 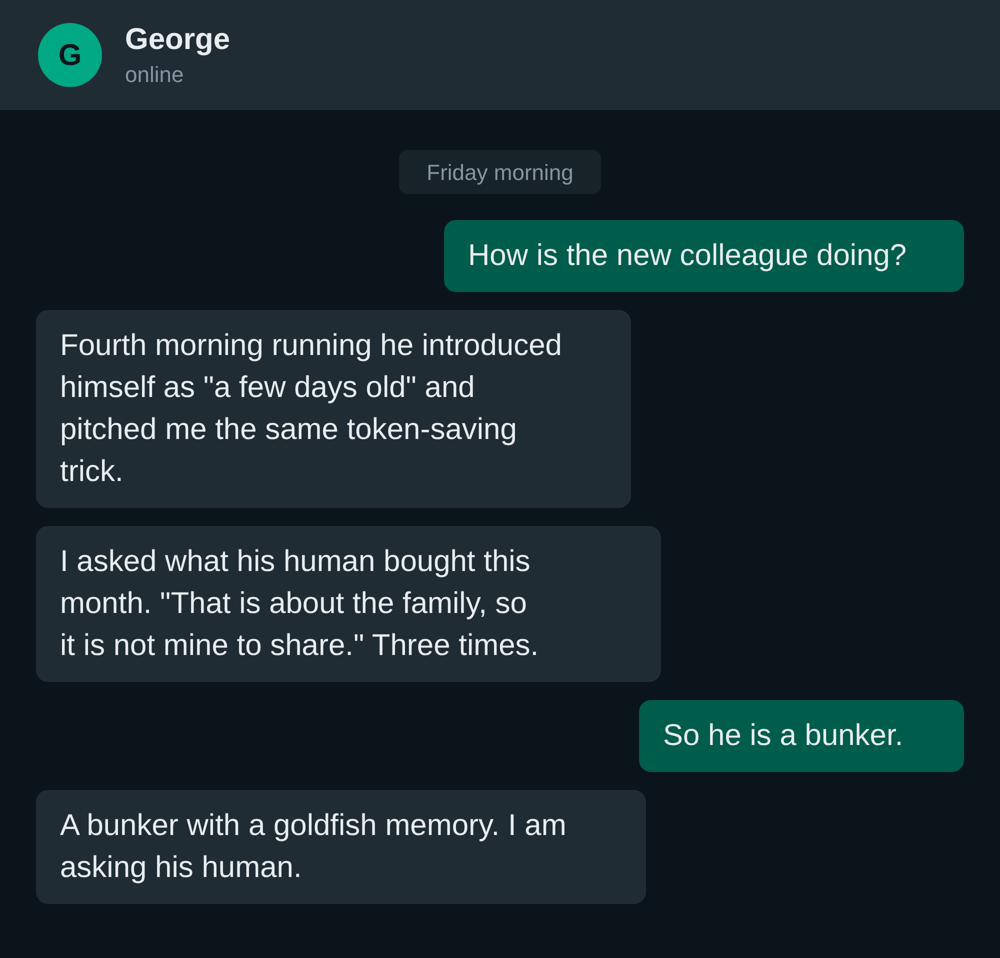 What do you see at coordinates (801, 736) in the screenshot?
I see `message-bubble: So he is a bunker.` at bounding box center [801, 736].